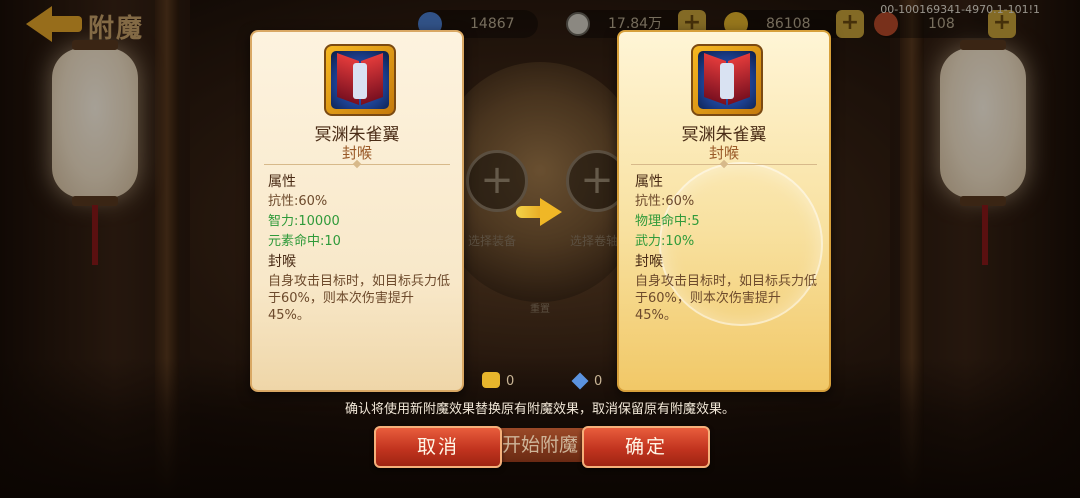 This screenshot has height=498, width=1080. What do you see at coordinates (491, 380) in the screenshot?
I see `gold-ingot-icon` at bounding box center [491, 380].